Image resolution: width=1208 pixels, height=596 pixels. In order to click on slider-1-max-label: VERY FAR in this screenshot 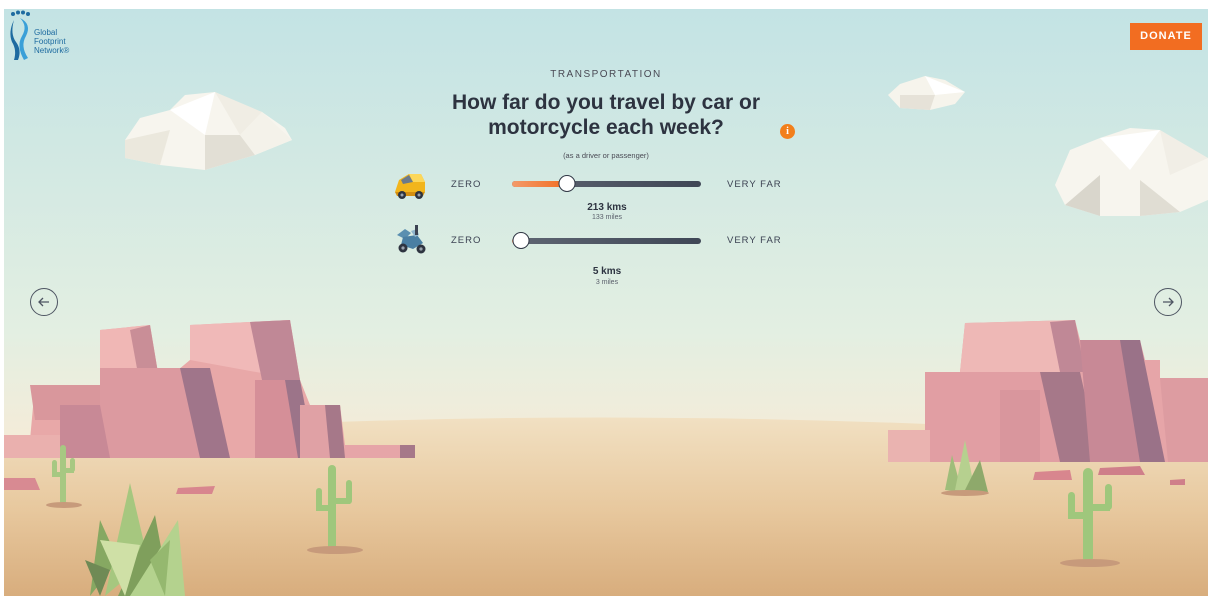, I will do `click(754, 184)`.